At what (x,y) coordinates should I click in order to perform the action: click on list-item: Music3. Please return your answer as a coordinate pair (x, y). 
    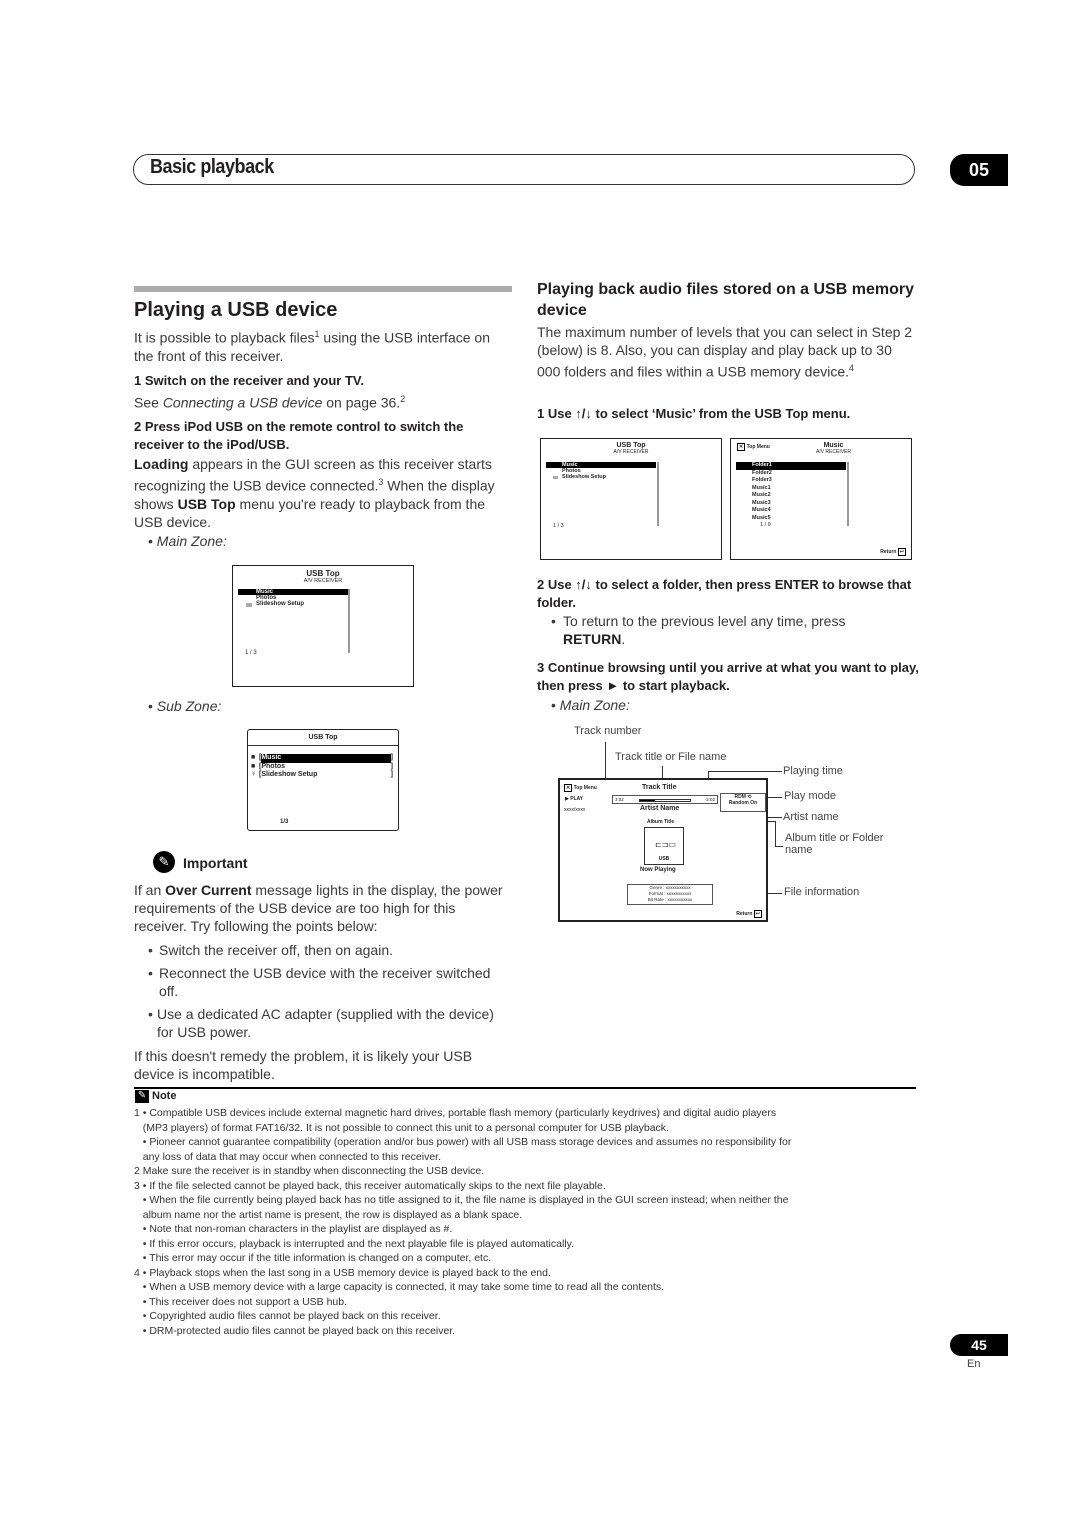
    Looking at the image, I should click on (791, 504).